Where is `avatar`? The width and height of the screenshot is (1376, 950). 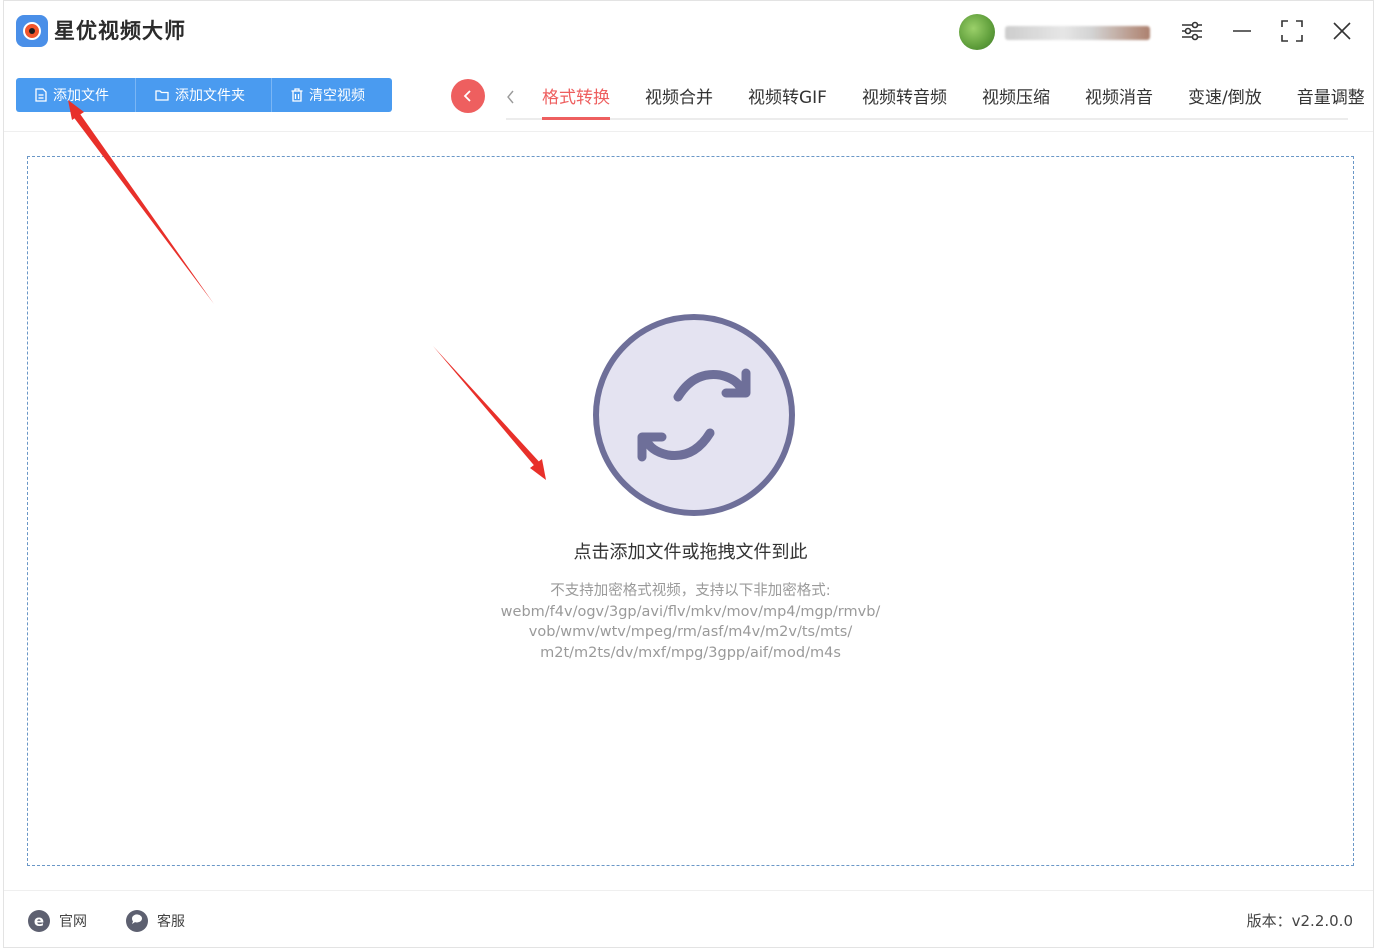 avatar is located at coordinates (977, 32).